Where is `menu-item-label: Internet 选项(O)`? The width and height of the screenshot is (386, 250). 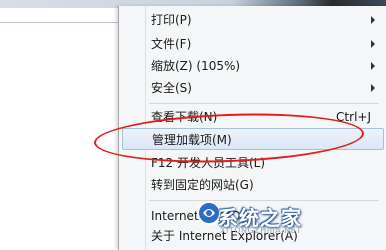
menu-item-label: Internet 选项(O) is located at coordinates (198, 216).